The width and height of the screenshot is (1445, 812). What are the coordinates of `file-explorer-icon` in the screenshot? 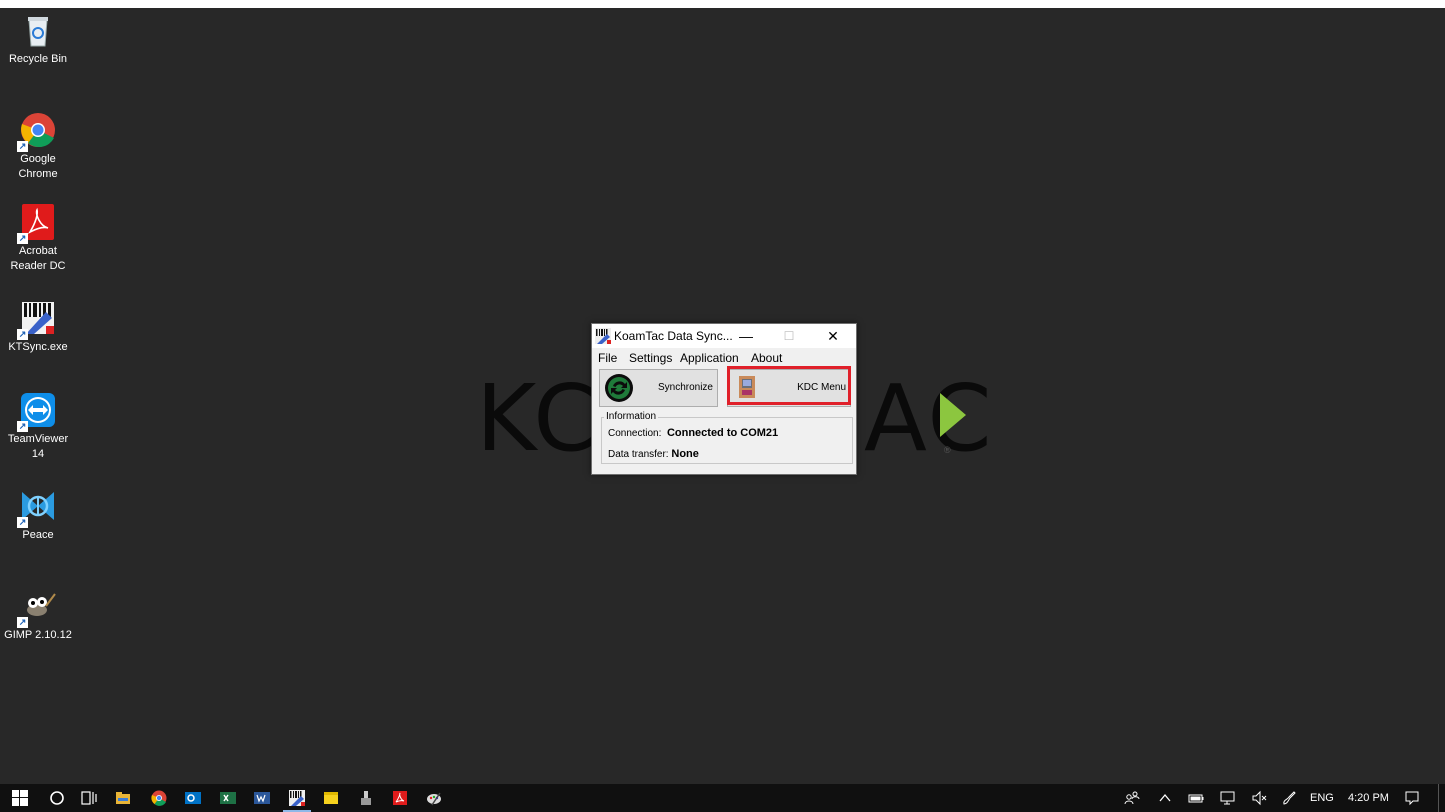 It's located at (123, 798).